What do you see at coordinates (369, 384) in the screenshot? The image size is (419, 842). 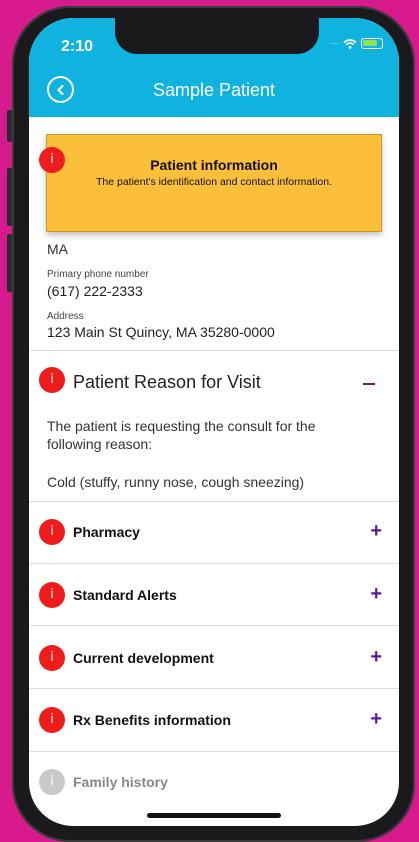 I see `collapse-icon` at bounding box center [369, 384].